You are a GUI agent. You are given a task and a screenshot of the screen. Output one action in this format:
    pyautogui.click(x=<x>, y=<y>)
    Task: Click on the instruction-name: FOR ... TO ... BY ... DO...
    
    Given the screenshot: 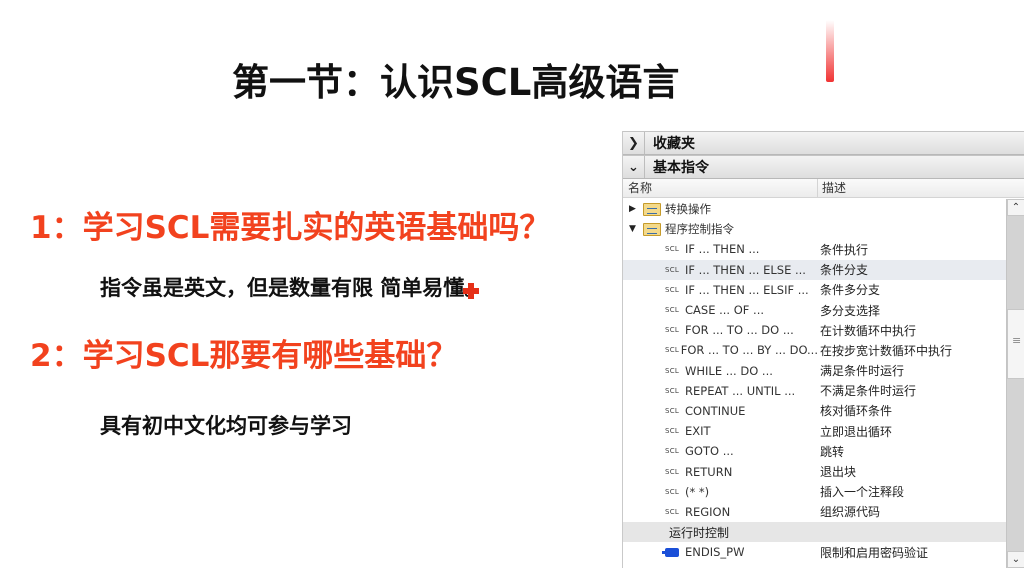 What is the action you would take?
    pyautogui.click(x=749, y=350)
    